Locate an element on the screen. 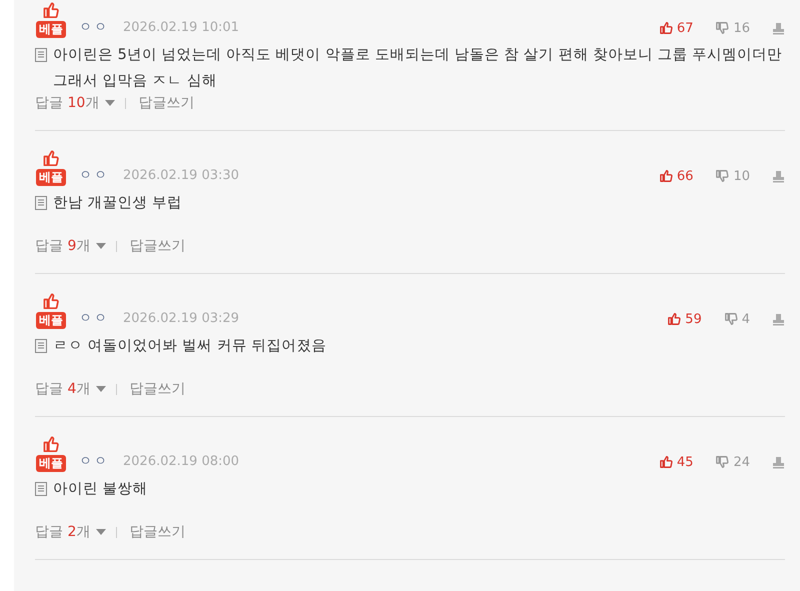 This screenshot has width=800, height=591. dislike-count: 16 is located at coordinates (741, 28).